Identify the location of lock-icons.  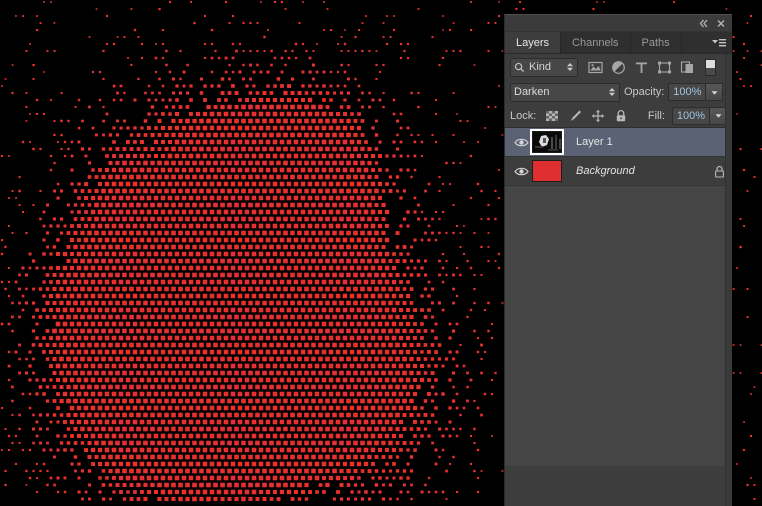
(586, 116).